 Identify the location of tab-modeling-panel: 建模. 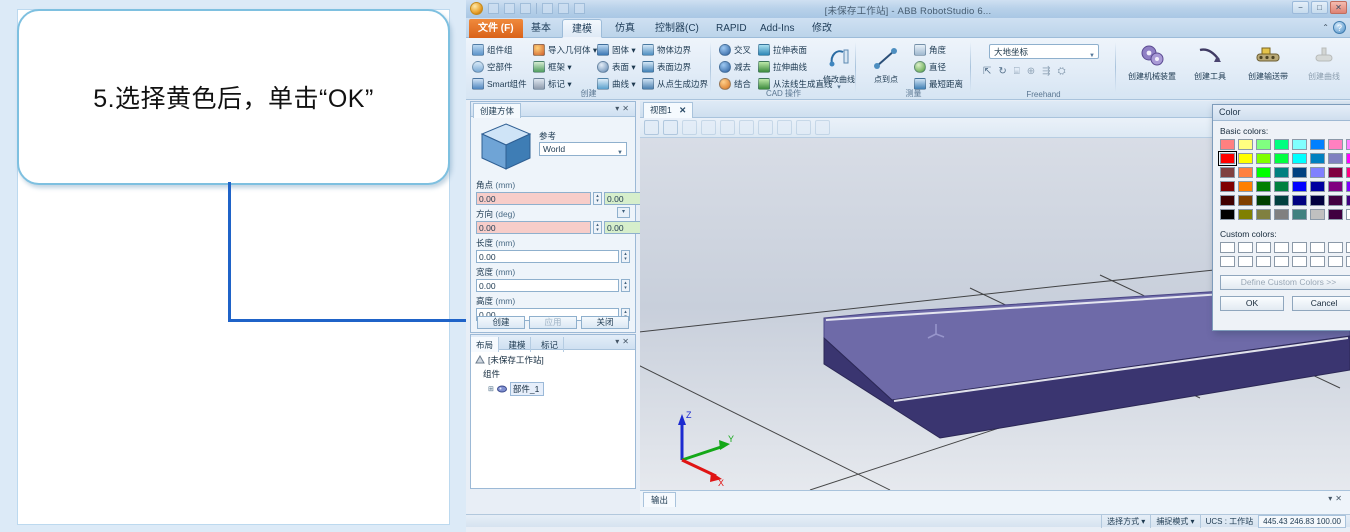
(517, 344).